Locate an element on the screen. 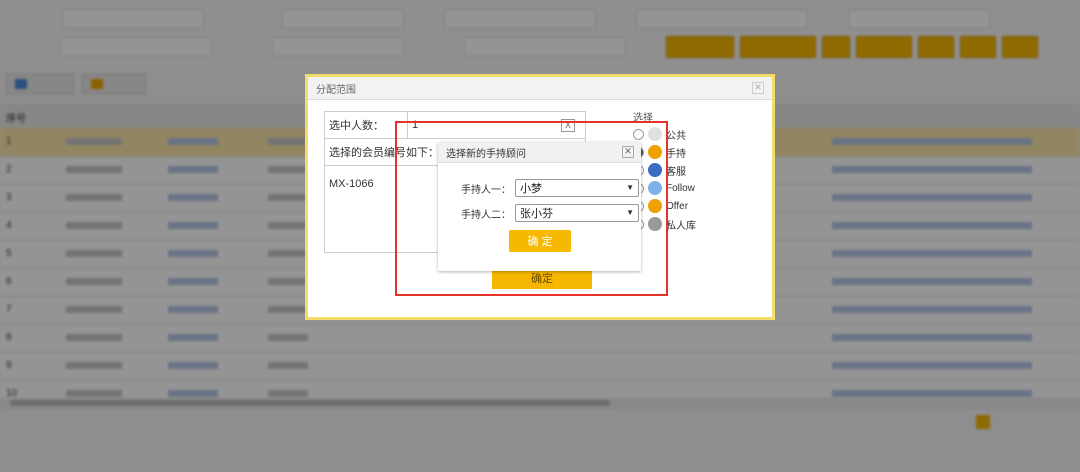 This screenshot has width=1080, height=472. range-option-label: 手持 is located at coordinates (676, 154).